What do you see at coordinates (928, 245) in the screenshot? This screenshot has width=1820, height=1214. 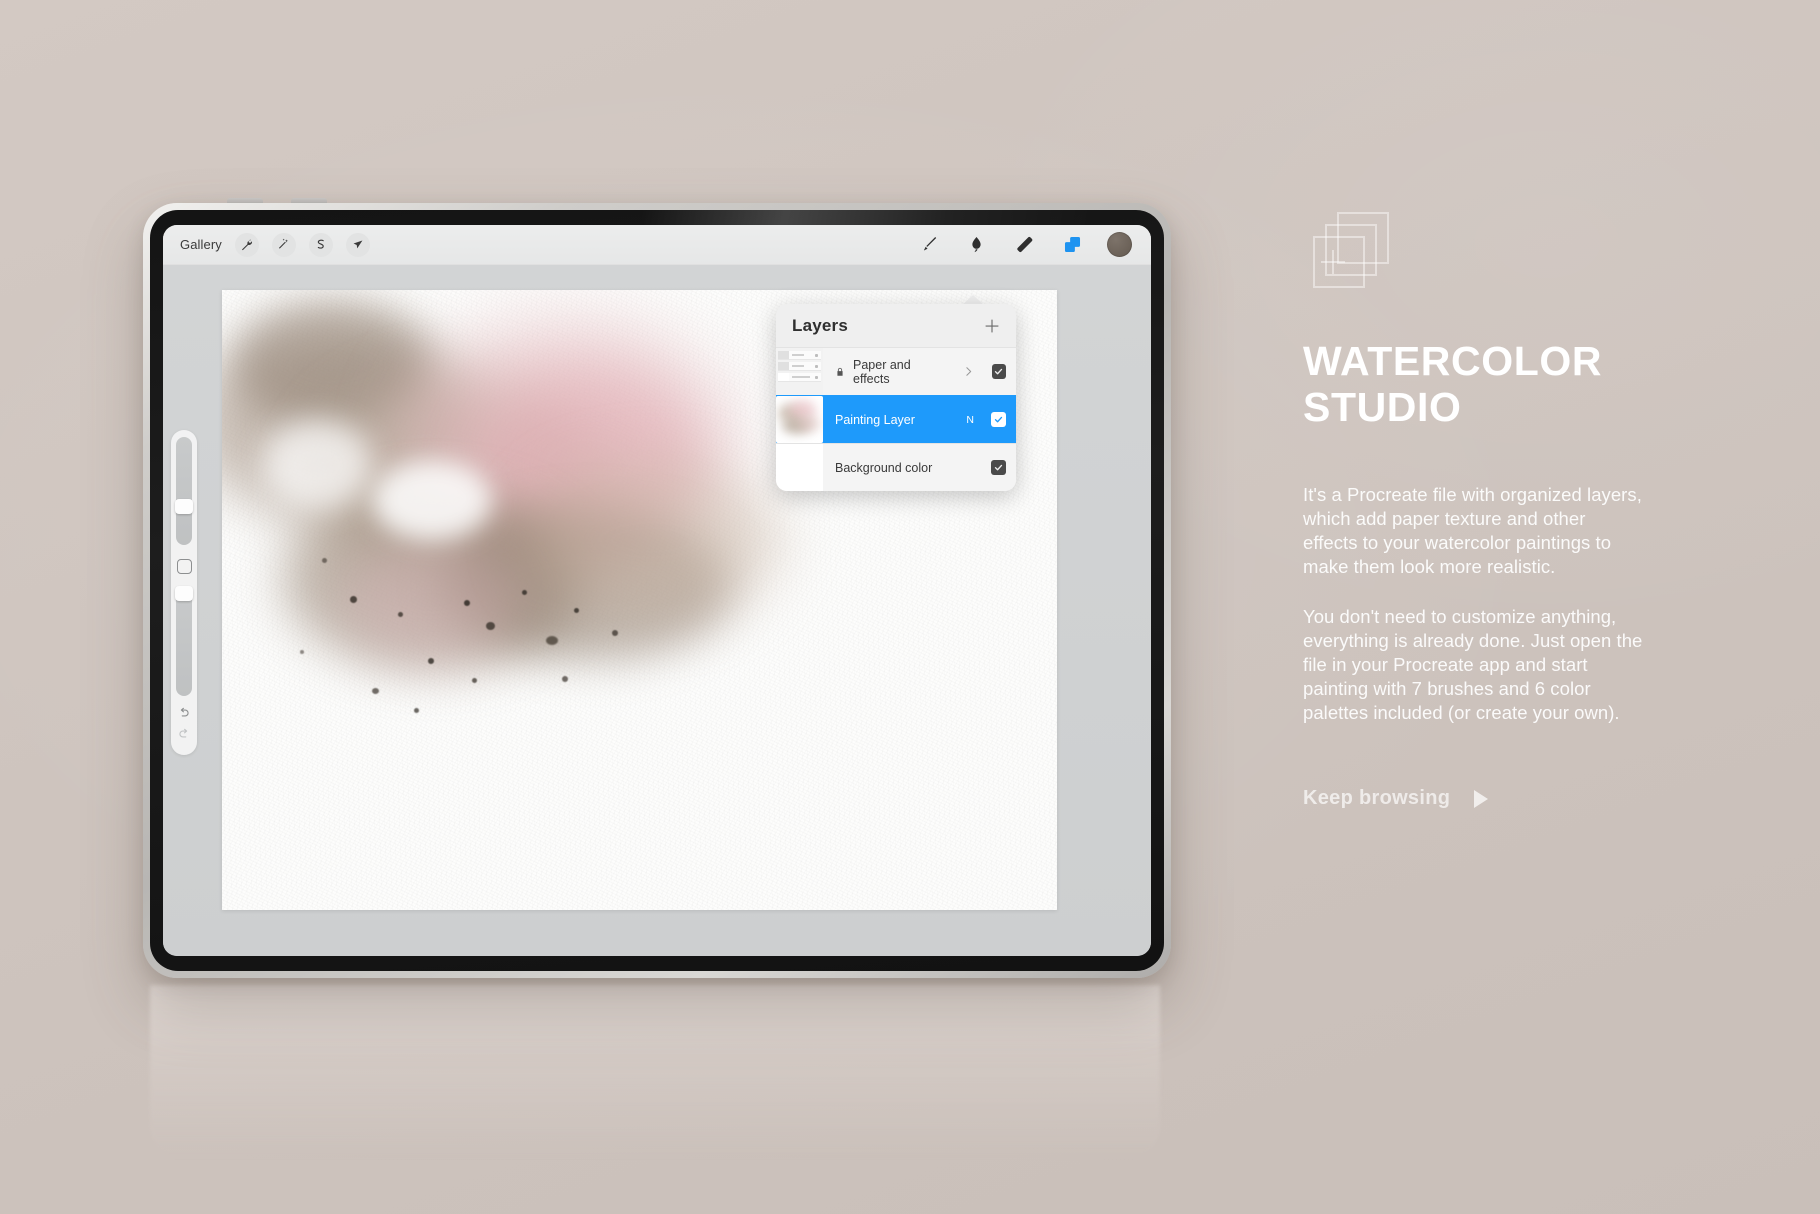 I see `paintbrush-icon` at bounding box center [928, 245].